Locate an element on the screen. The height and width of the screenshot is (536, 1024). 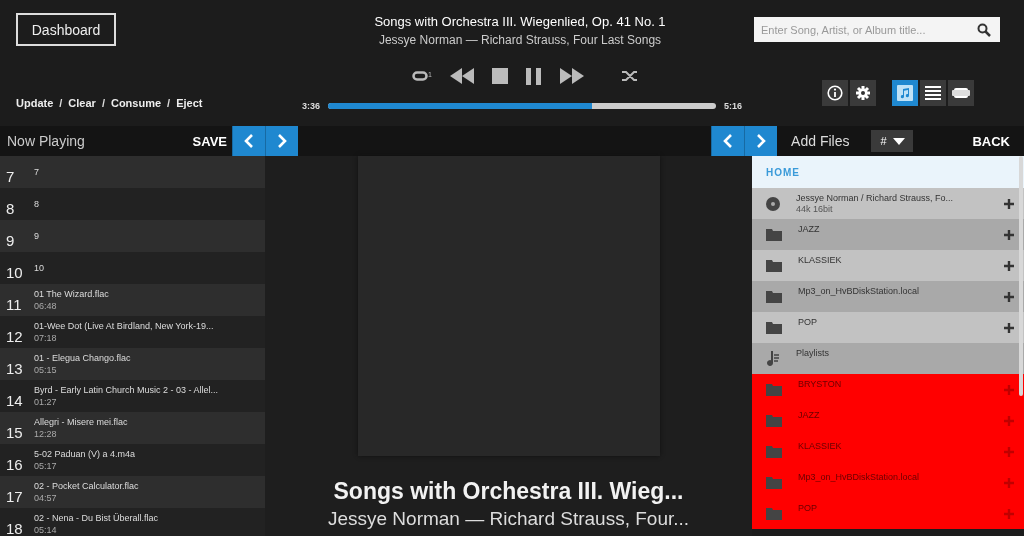
track-number: 11 is located at coordinates (14, 303).